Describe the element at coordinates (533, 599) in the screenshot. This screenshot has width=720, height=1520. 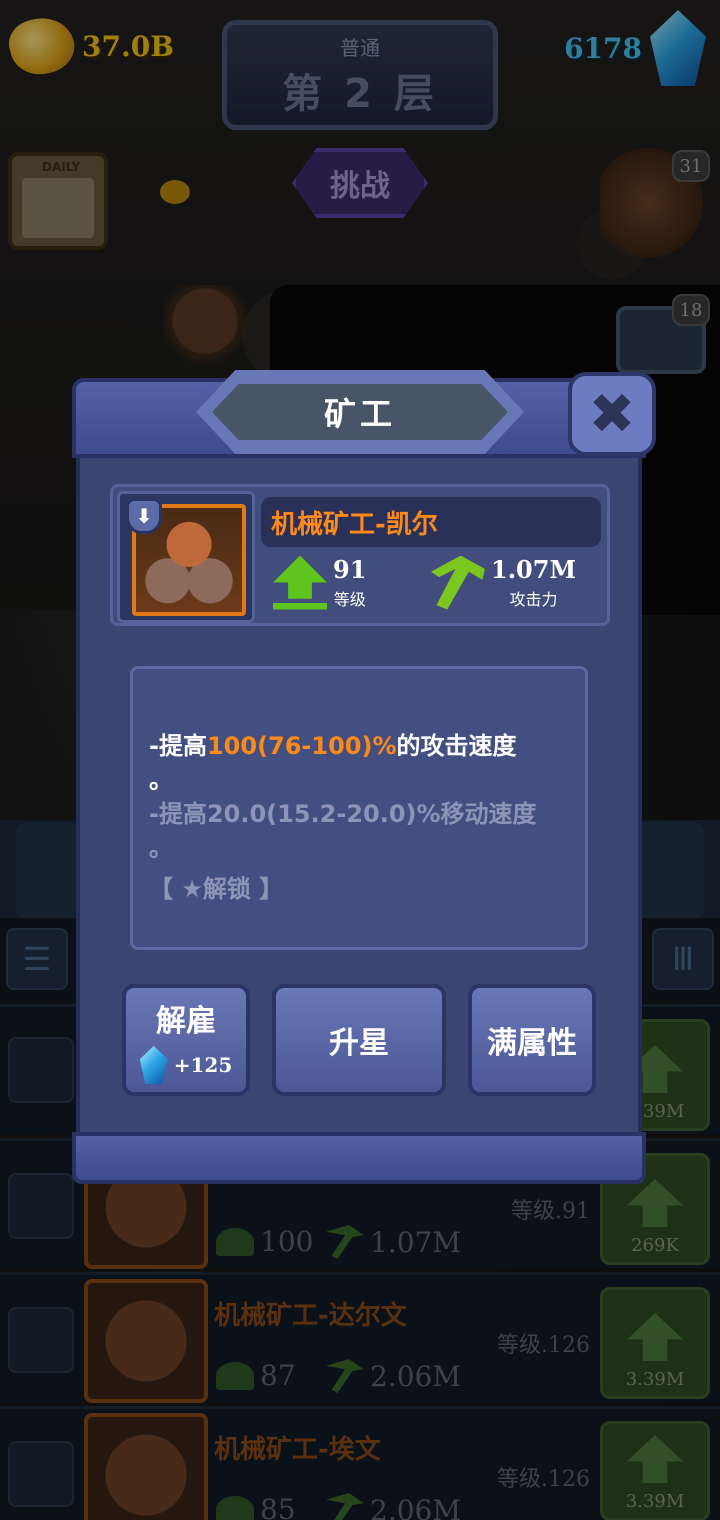
I see `attack-label: 攻击力` at that location.